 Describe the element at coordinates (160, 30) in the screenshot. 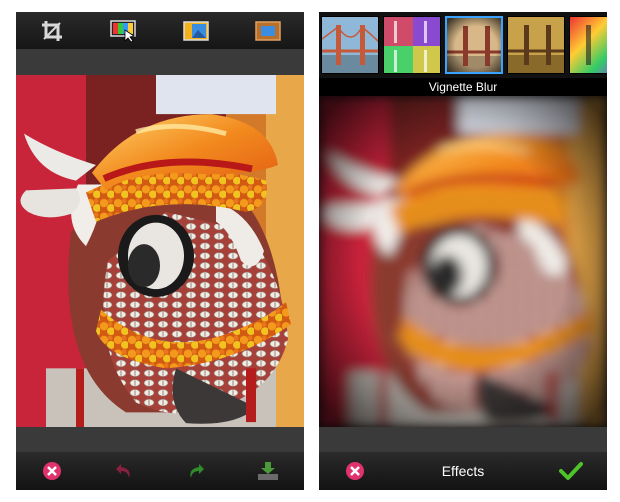

I see `editor-toolbar` at that location.